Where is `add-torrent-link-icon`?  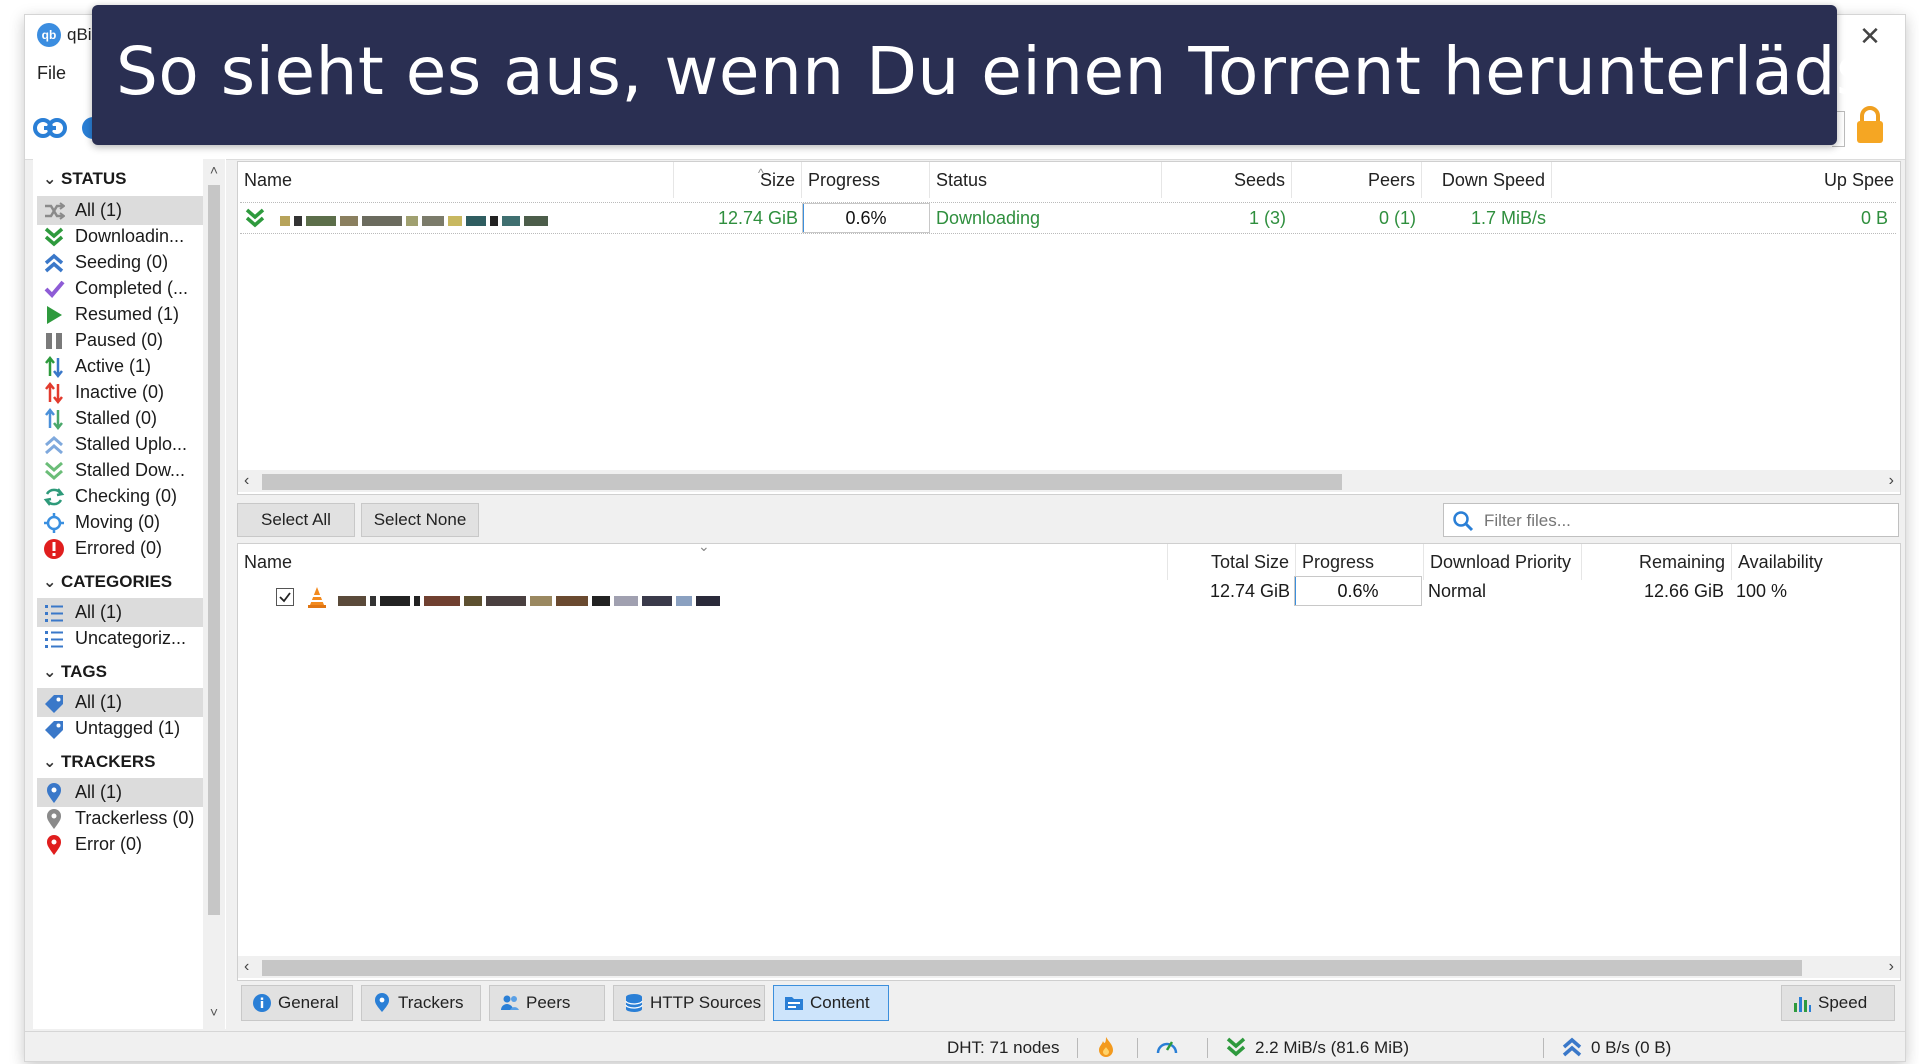
add-torrent-link-icon is located at coordinates (50, 128).